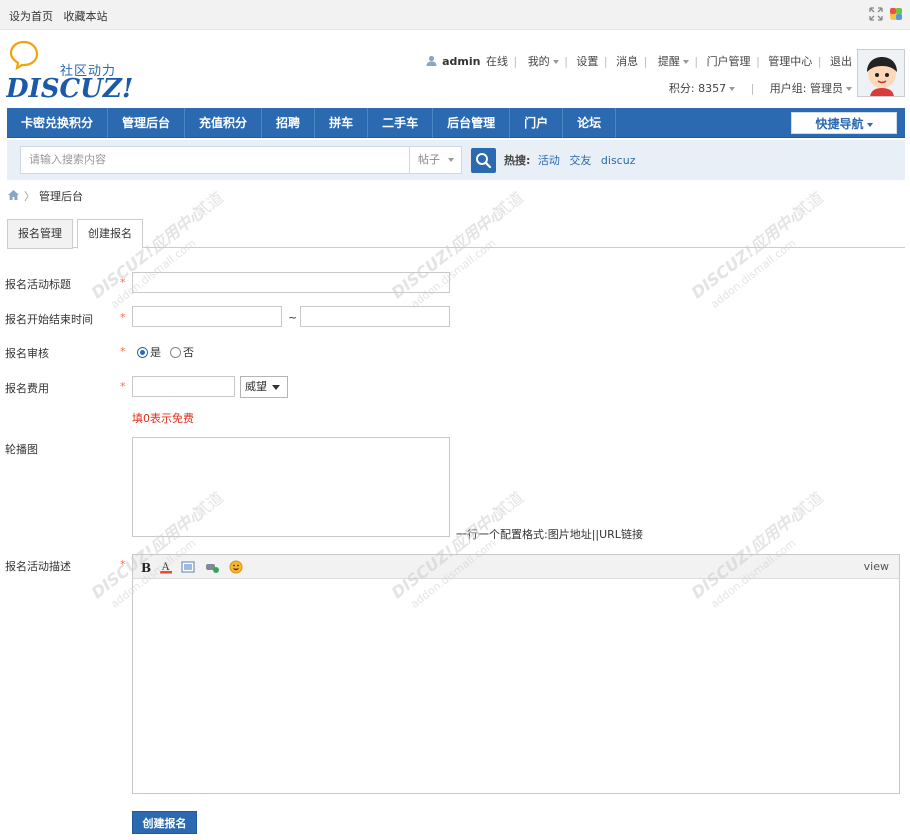 The width and height of the screenshot is (910, 840). I want to click on fee-hint: 填0表示免费, so click(163, 418).